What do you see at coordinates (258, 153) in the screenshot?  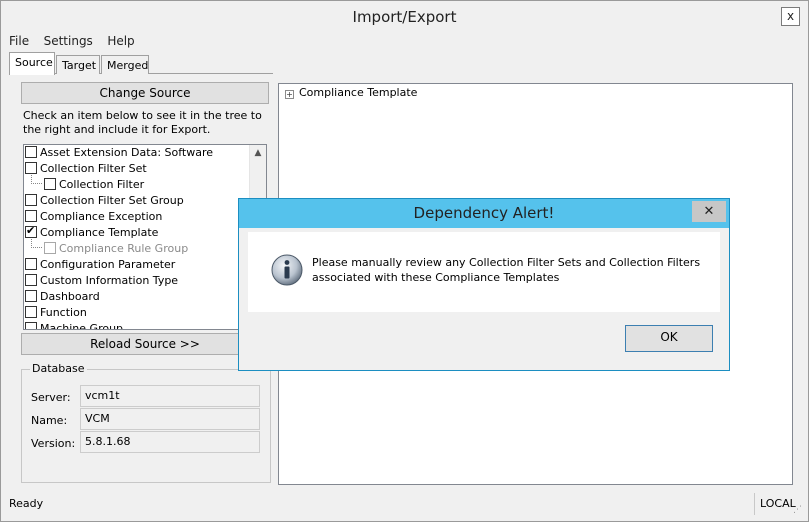 I see `scroll-up-arrow-icon: ▲` at bounding box center [258, 153].